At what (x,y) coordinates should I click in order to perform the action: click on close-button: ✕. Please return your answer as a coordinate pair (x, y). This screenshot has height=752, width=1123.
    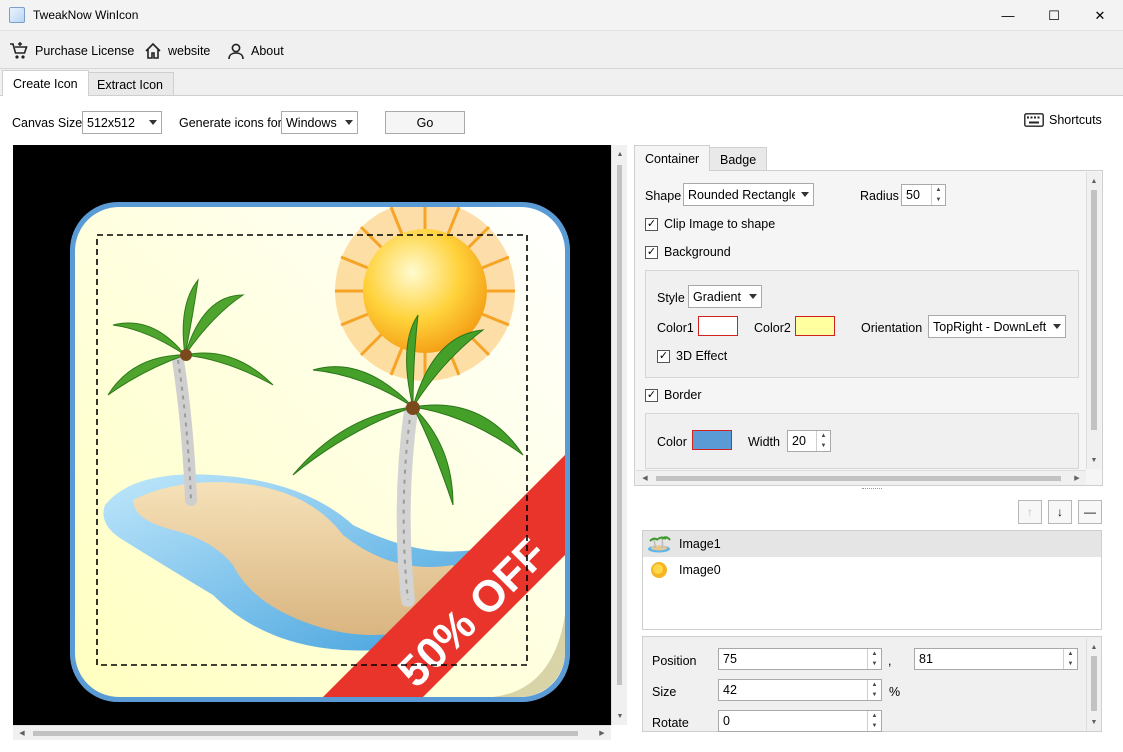
    Looking at the image, I should click on (1100, 15).